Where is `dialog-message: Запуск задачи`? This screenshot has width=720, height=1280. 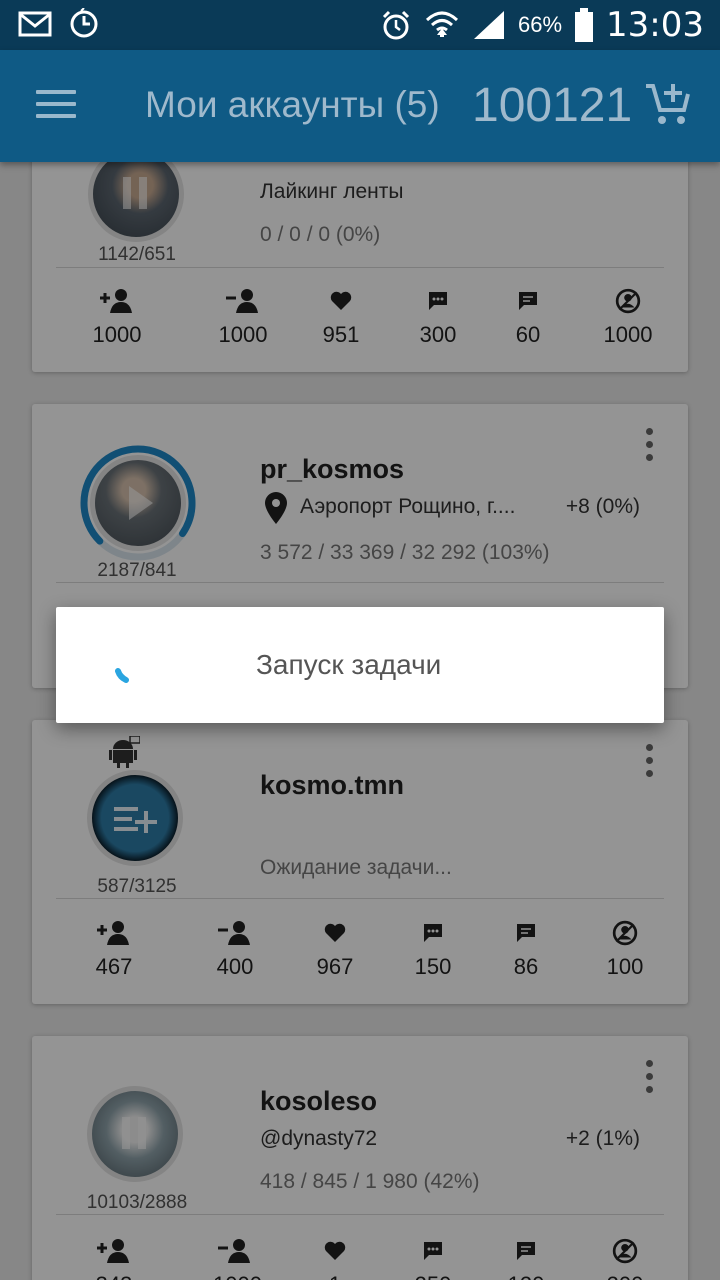
dialog-message: Запуск задачи is located at coordinates (349, 664).